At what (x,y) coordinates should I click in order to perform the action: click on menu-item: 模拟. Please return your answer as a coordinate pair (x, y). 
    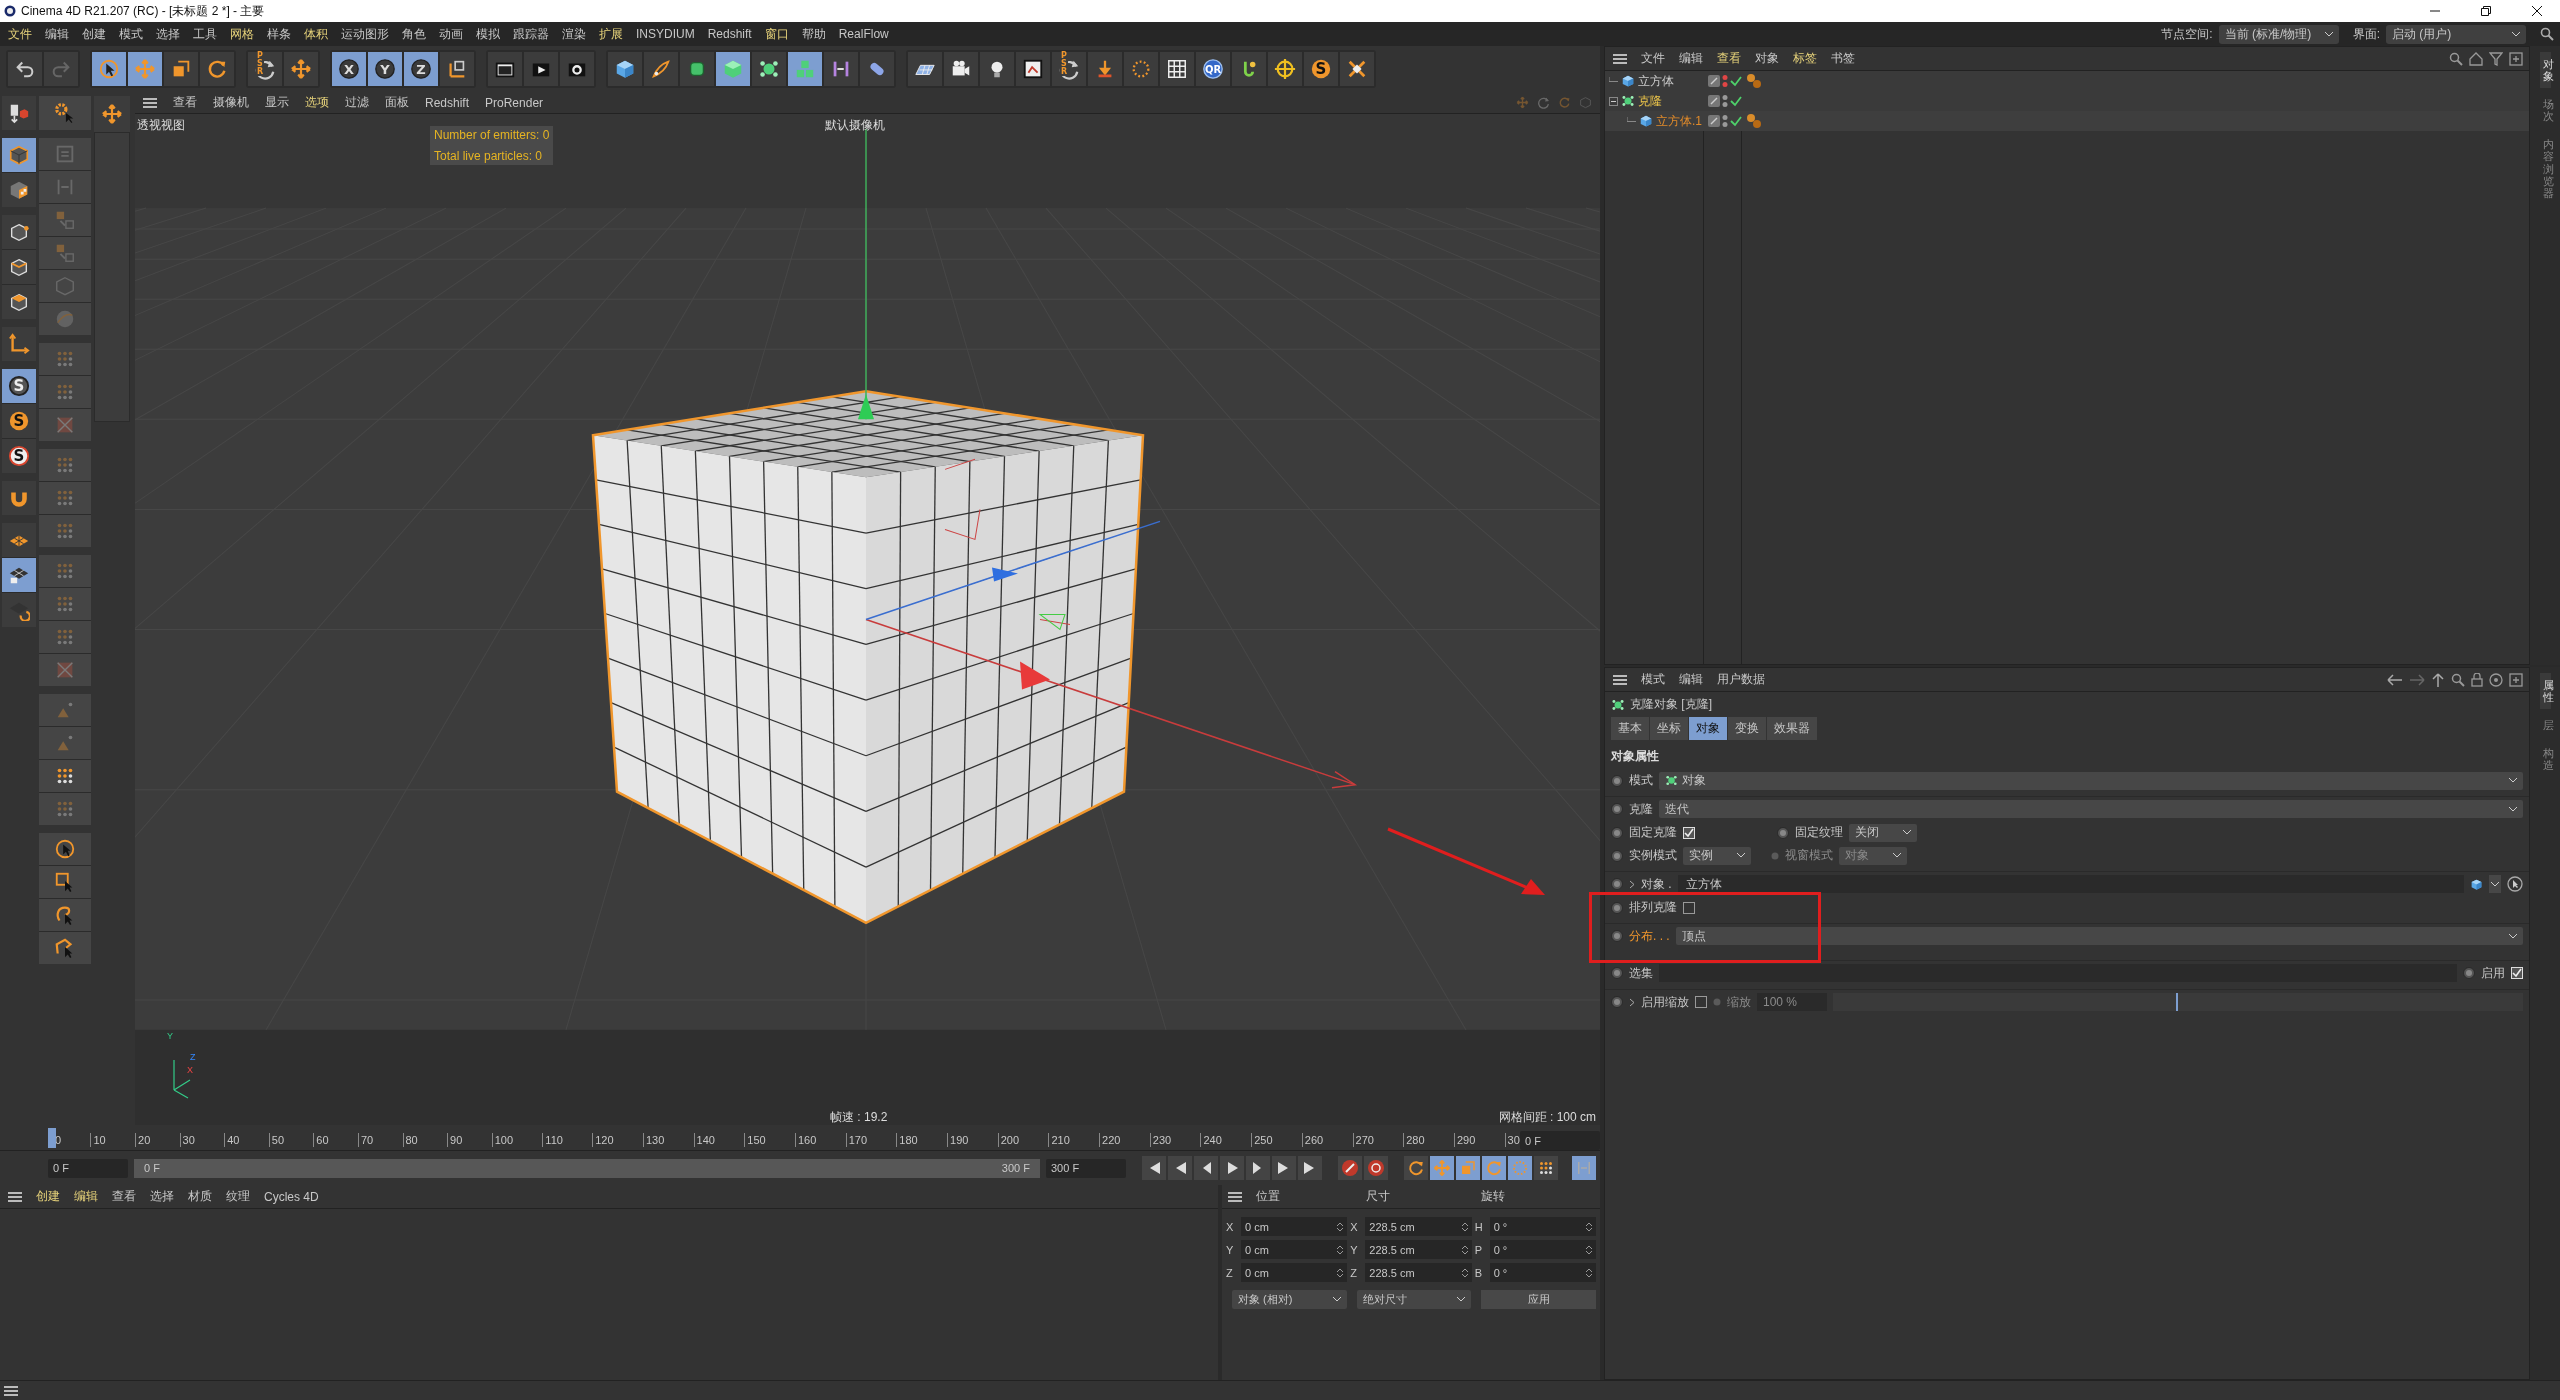
    Looking at the image, I should click on (488, 34).